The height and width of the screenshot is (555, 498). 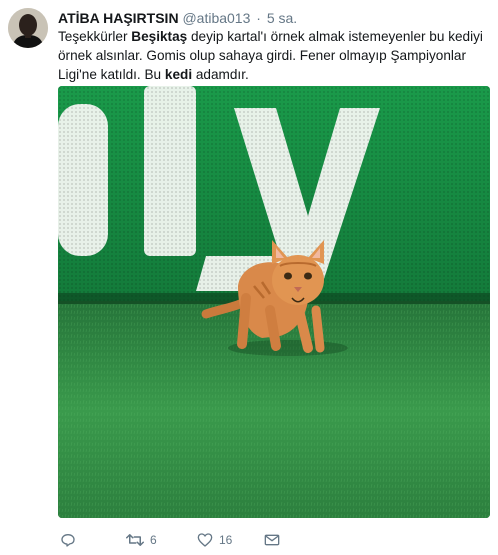 I want to click on retweet-count: 6, so click(x=153, y=540).